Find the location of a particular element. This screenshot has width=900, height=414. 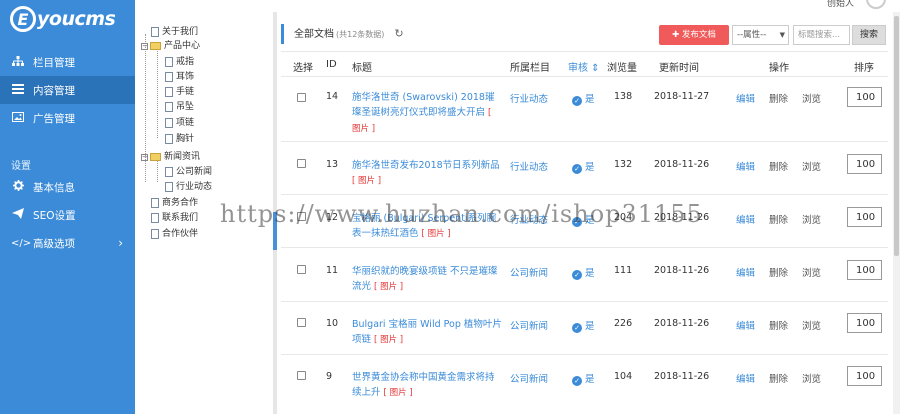

tree-node-earrings: 耳饰 is located at coordinates (179, 77).